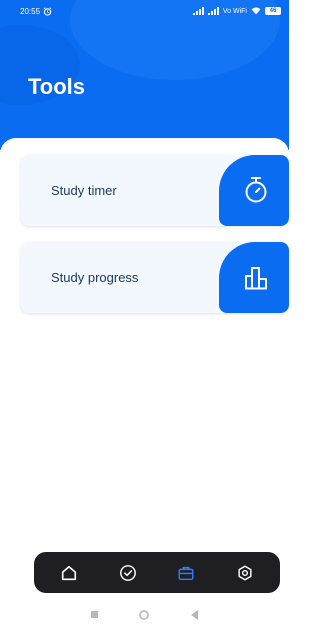 This screenshot has height=637, width=320. I want to click on status-bar: 20:55 Vo WiFi 46, so click(144, 11).